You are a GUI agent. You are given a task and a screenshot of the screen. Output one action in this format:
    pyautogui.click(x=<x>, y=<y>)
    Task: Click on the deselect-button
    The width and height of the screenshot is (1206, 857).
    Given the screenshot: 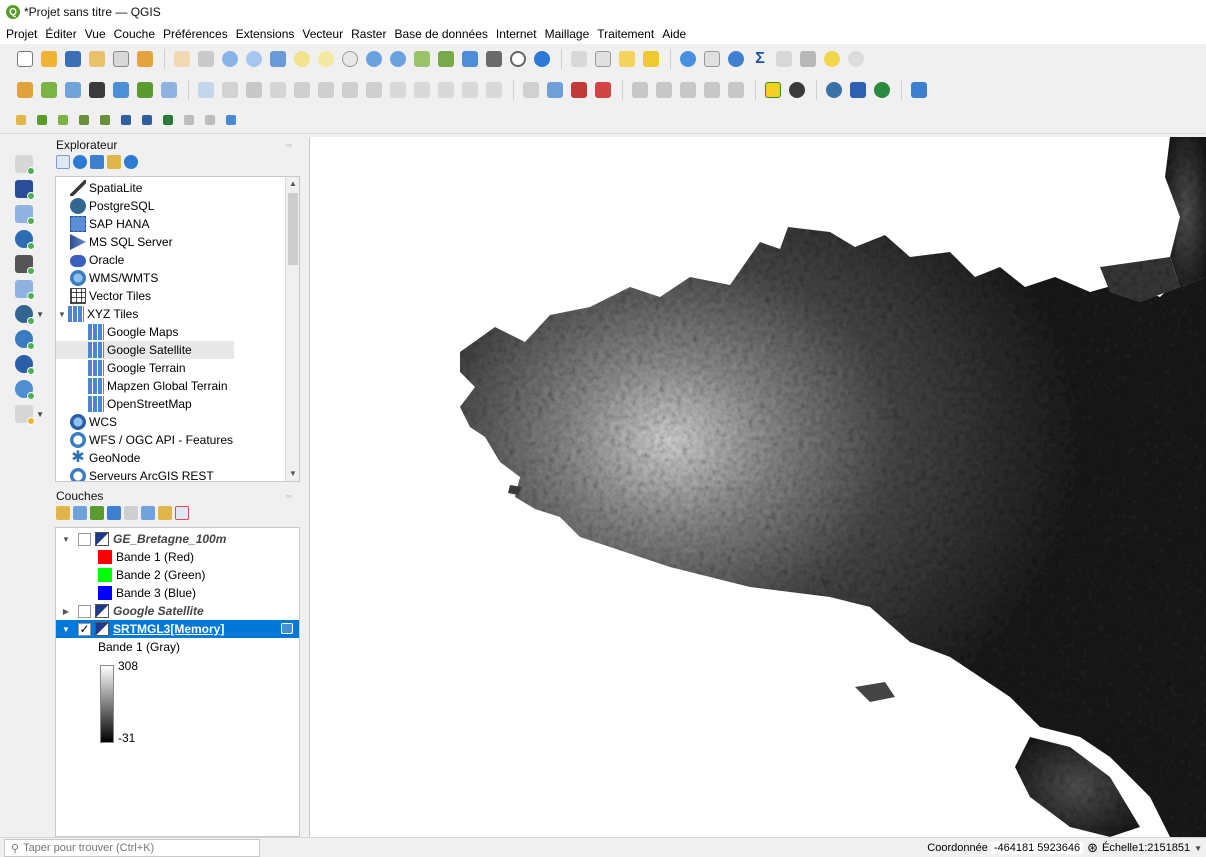 What is the action you would take?
    pyautogui.click(x=651, y=59)
    